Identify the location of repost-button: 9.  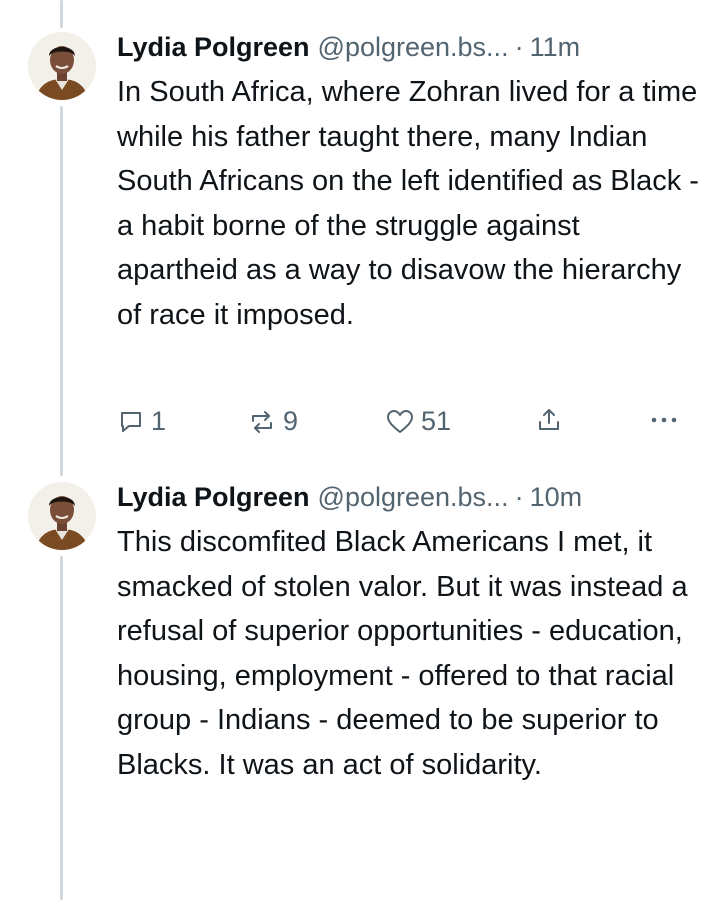
(272, 421).